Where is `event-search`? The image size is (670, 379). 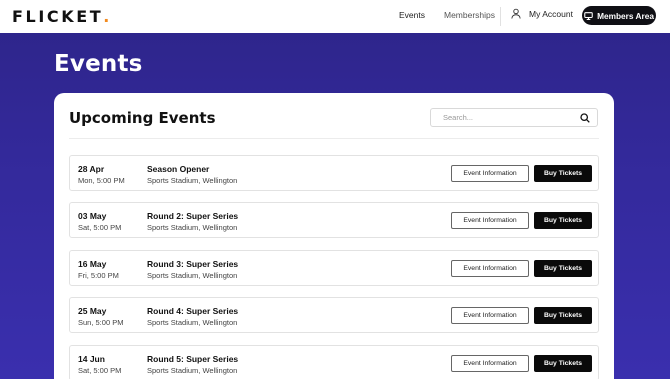 event-search is located at coordinates (514, 117).